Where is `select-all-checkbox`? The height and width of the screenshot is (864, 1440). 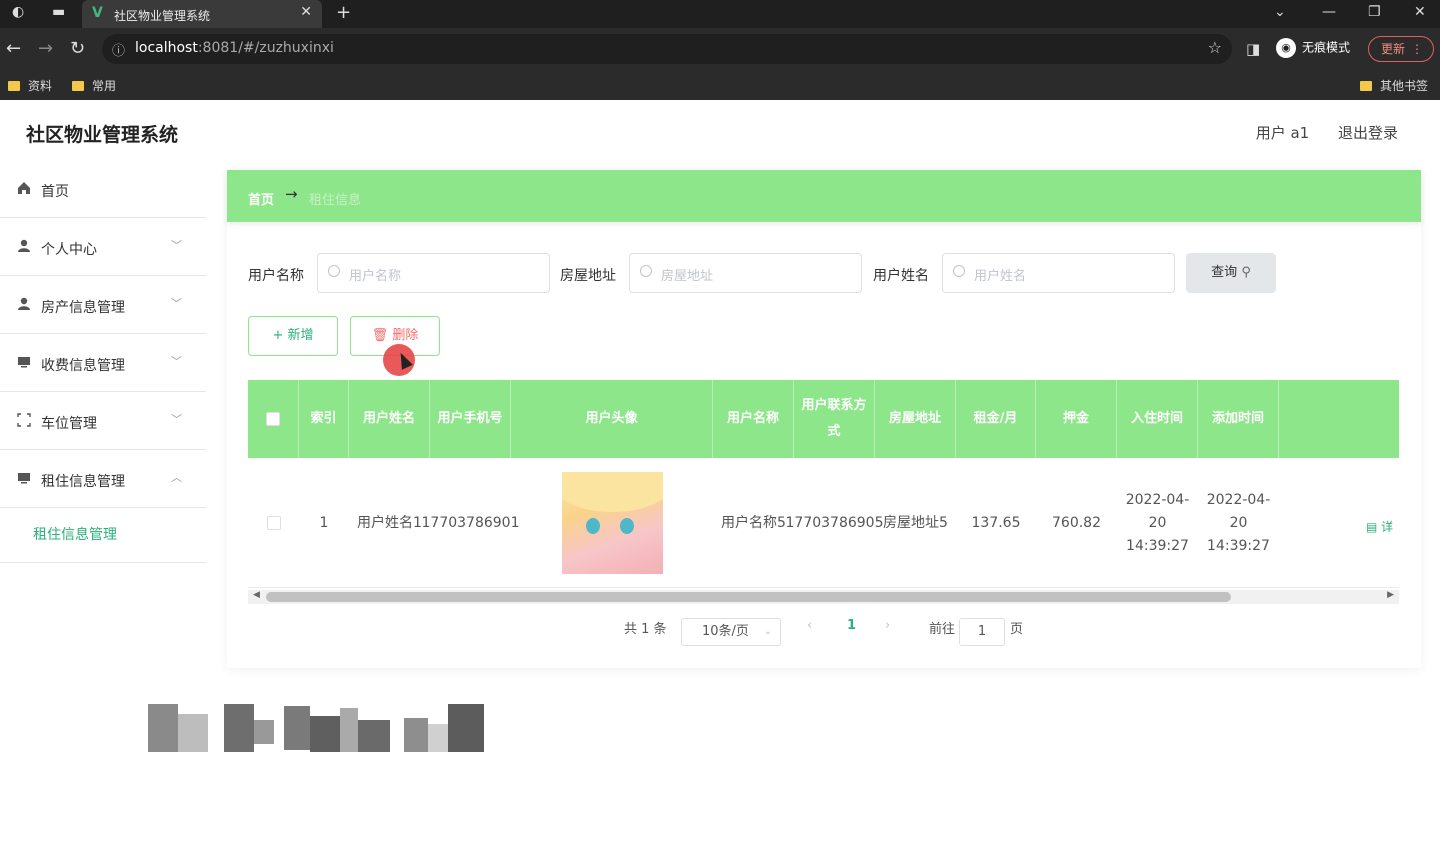
select-all-checkbox is located at coordinates (273, 419).